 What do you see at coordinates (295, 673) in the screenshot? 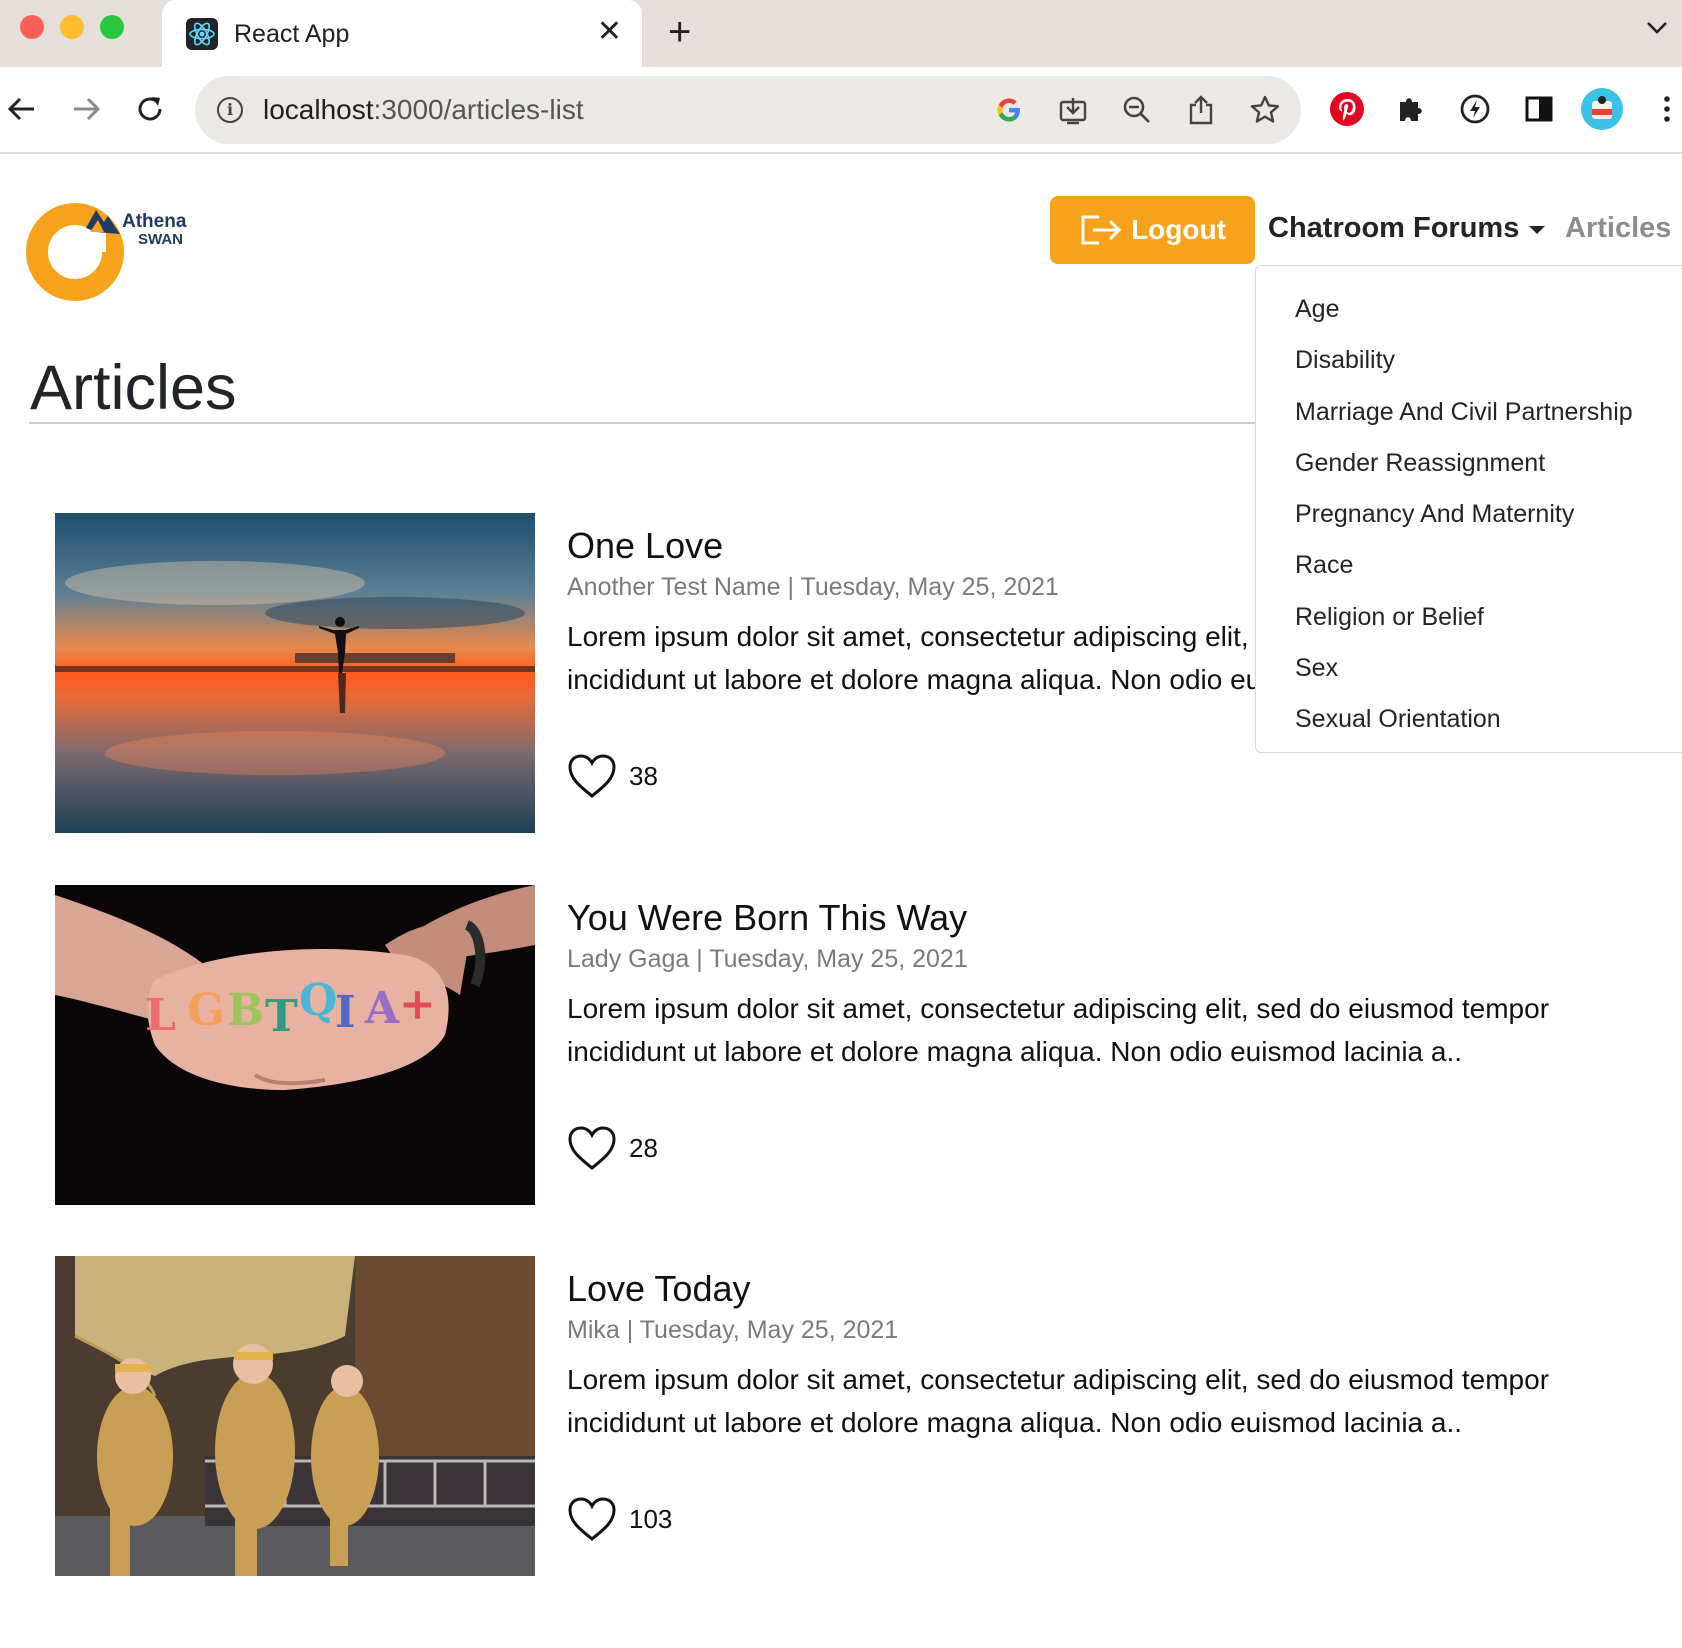
I see `article-image-sunset` at bounding box center [295, 673].